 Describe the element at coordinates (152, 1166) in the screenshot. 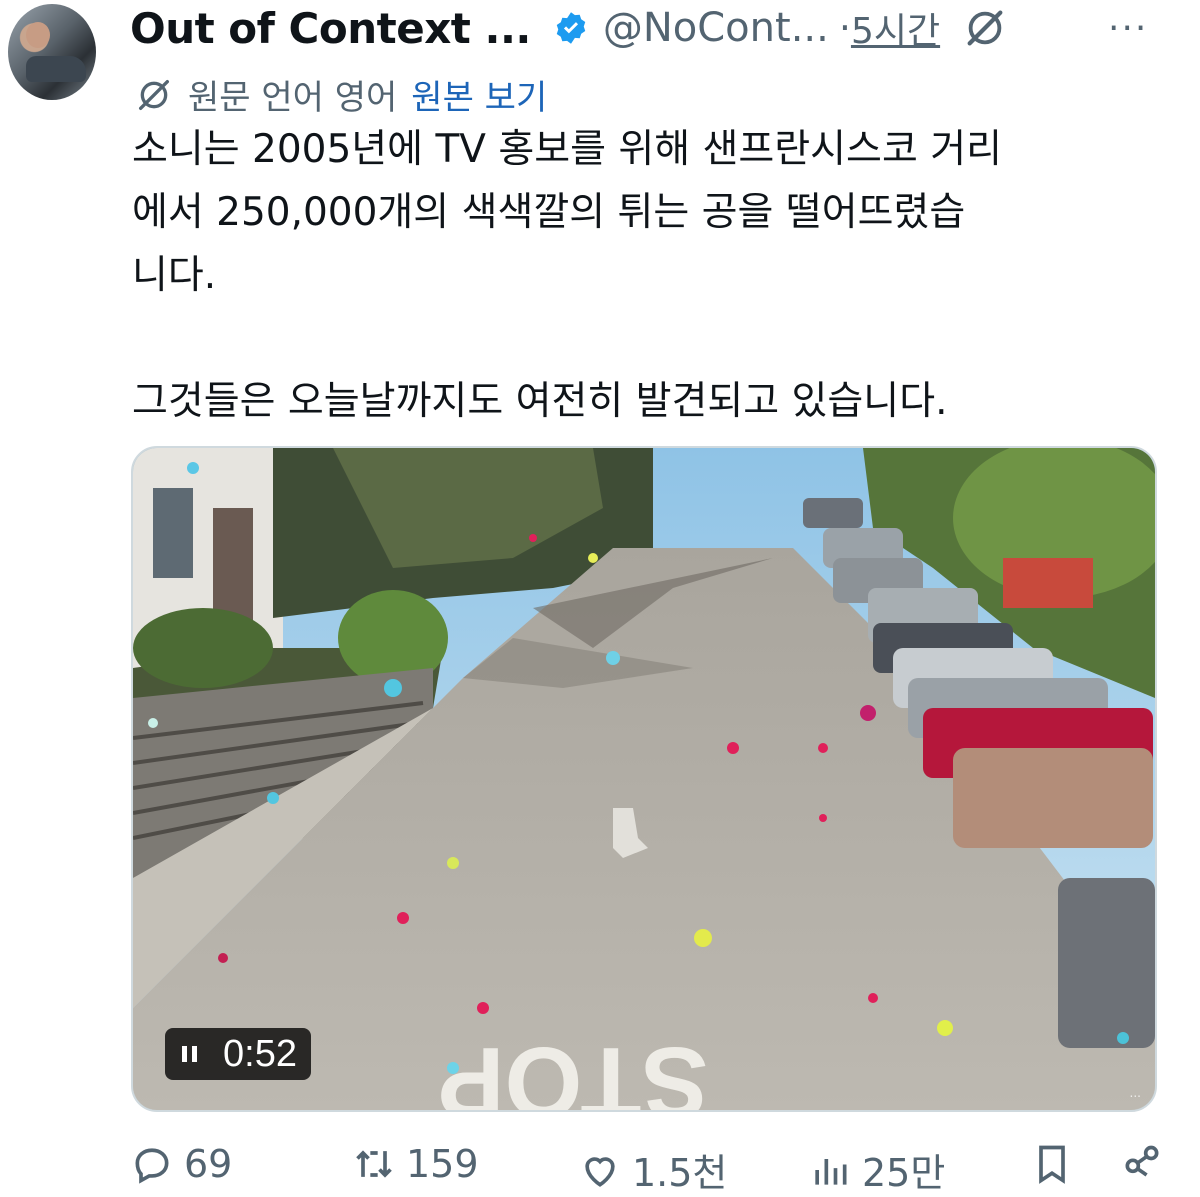

I see `reply-icon` at that location.